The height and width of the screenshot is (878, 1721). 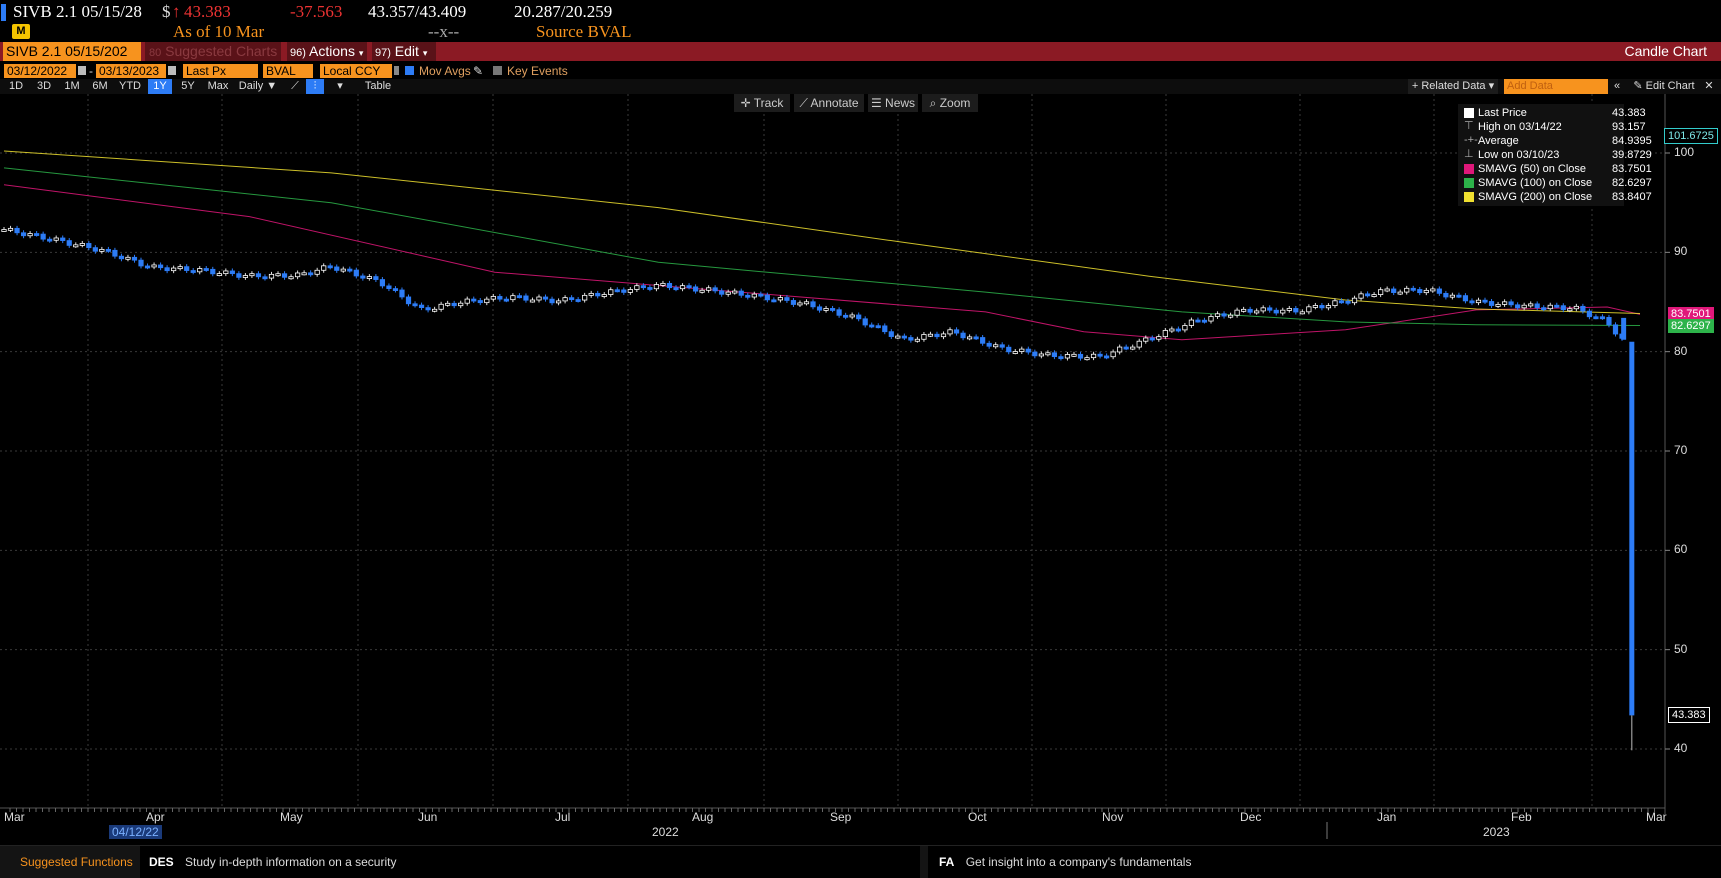 What do you see at coordinates (44, 86) in the screenshot?
I see `period-3d: 3D` at bounding box center [44, 86].